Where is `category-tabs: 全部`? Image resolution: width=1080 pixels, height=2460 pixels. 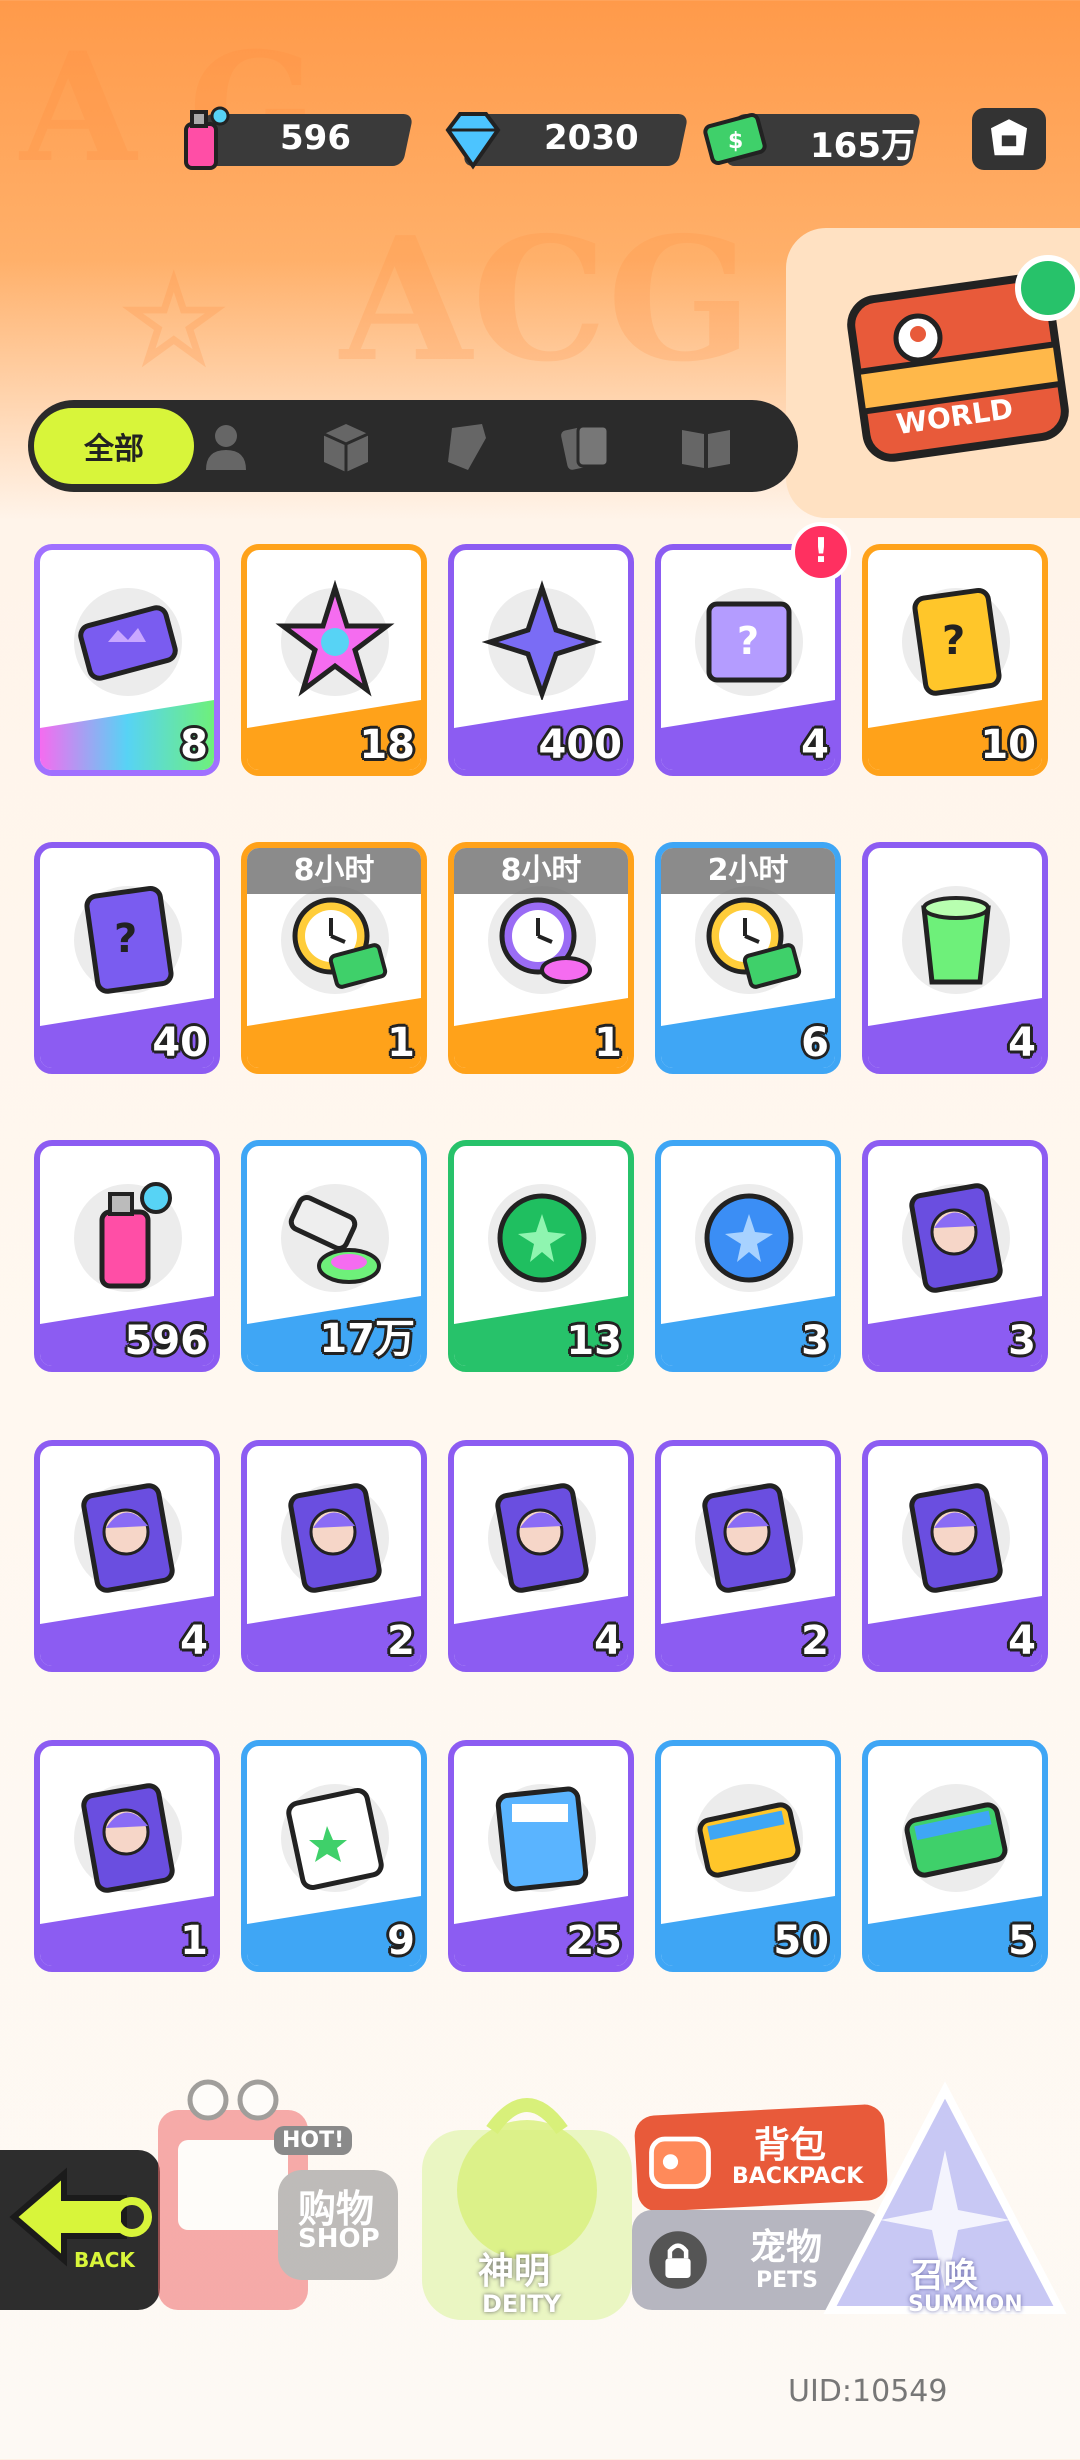 category-tabs: 全部 is located at coordinates (413, 446).